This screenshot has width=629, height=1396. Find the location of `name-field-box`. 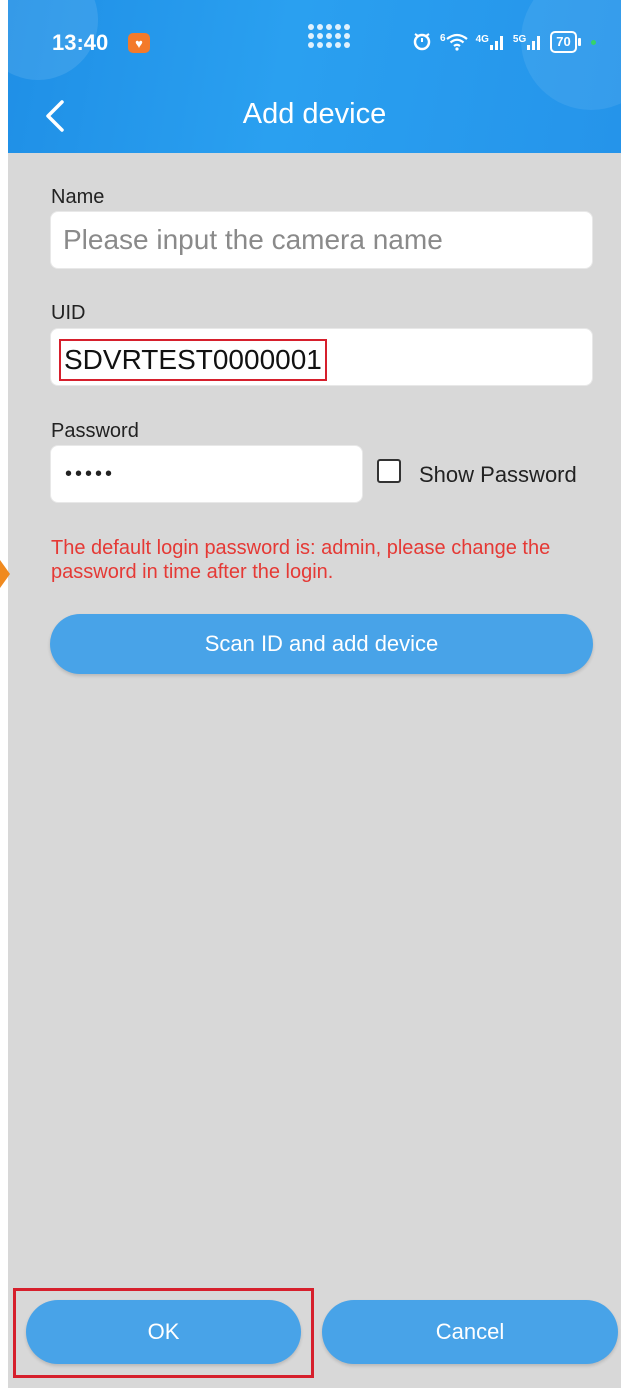

name-field-box is located at coordinates (321, 240).